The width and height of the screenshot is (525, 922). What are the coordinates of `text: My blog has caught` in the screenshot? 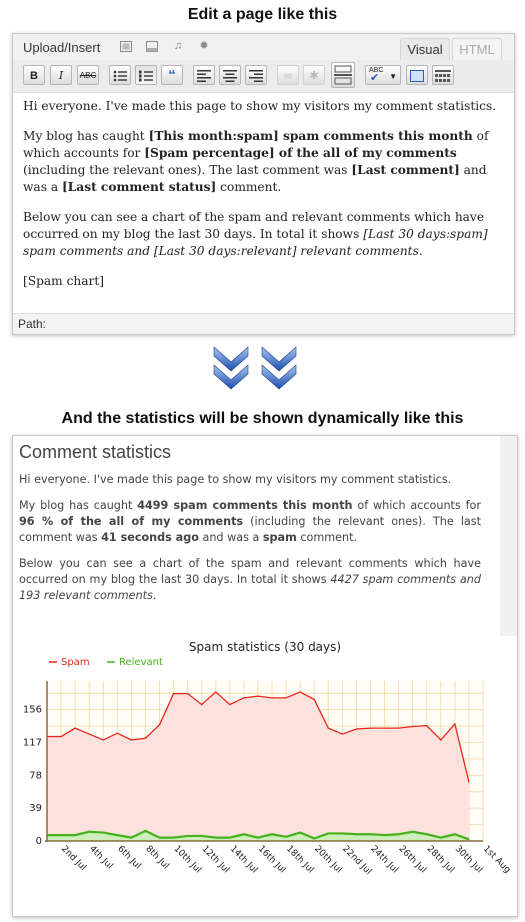 It's located at (86, 136).